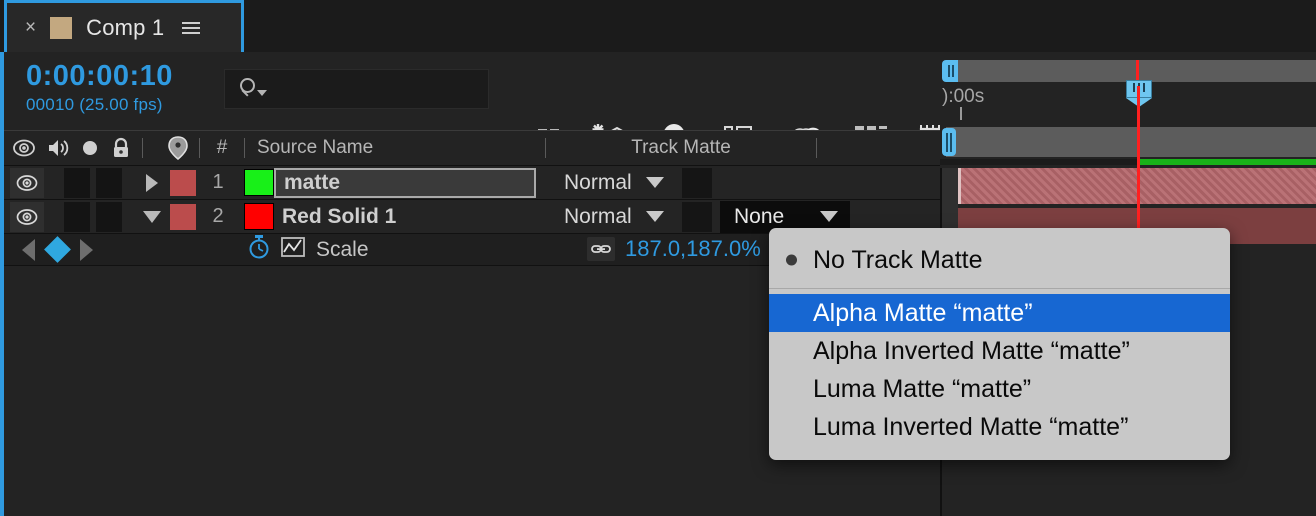 The width and height of the screenshot is (1316, 516). I want to click on column-headers: # Source Name Track Matte, so click(472, 148).